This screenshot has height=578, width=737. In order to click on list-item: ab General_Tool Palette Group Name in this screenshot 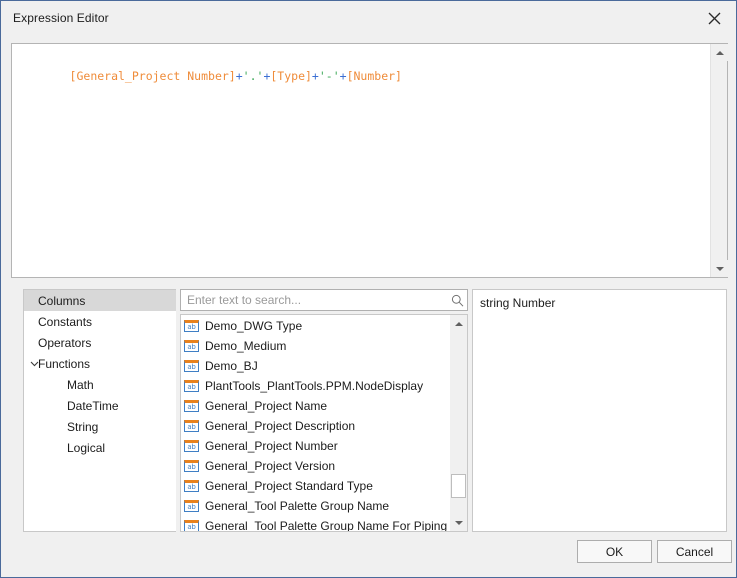, I will do `click(316, 506)`.